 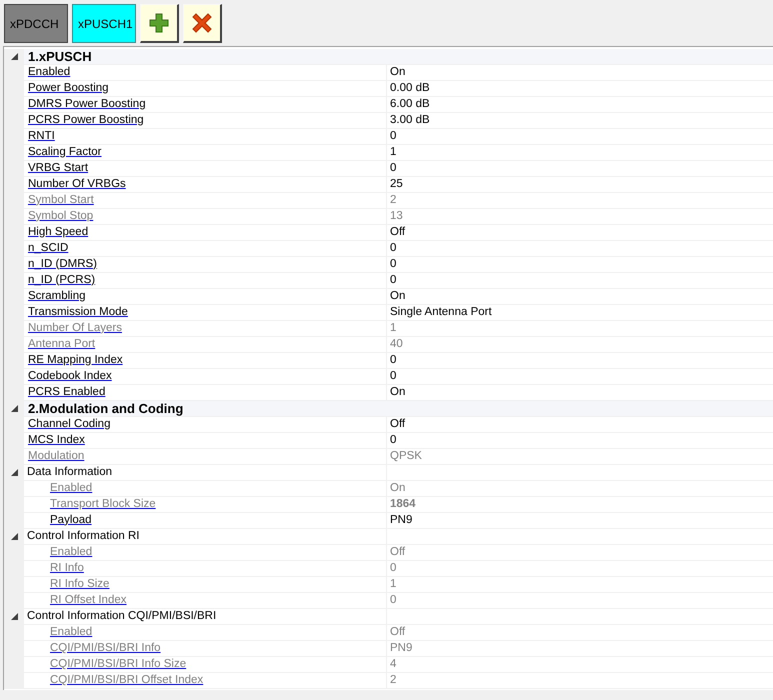 I want to click on category-title: 2.Modulation and Coding, so click(x=106, y=408).